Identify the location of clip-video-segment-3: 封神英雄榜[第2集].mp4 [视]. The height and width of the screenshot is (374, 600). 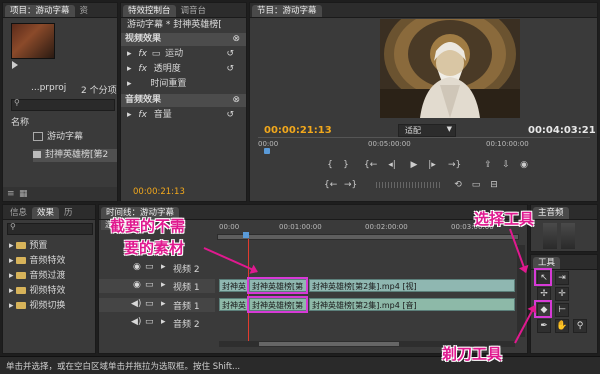
(412, 285).